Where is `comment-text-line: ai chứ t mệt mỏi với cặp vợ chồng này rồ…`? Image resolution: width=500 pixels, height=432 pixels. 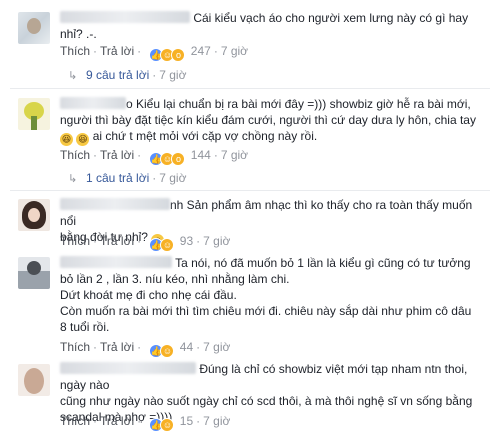
comment-text-line: ai chứ t mệt mỏi với cặp vợ chồng này rồ… is located at coordinates (205, 136).